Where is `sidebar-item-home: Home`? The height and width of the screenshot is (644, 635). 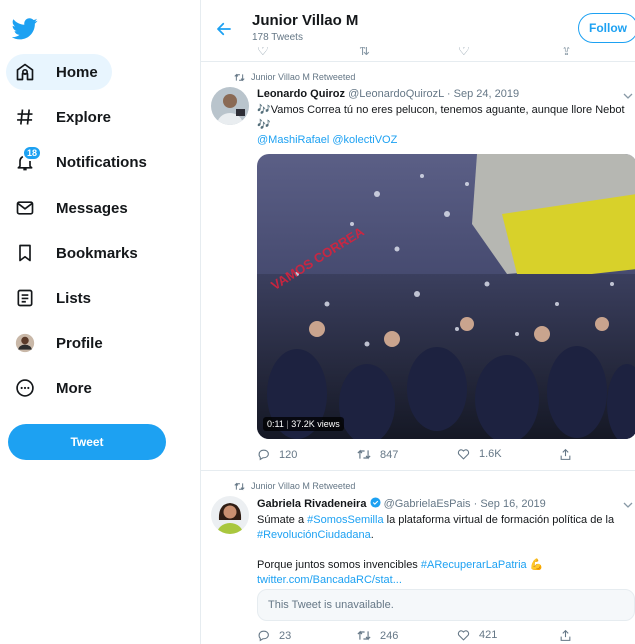 sidebar-item-home: Home is located at coordinates (59, 72).